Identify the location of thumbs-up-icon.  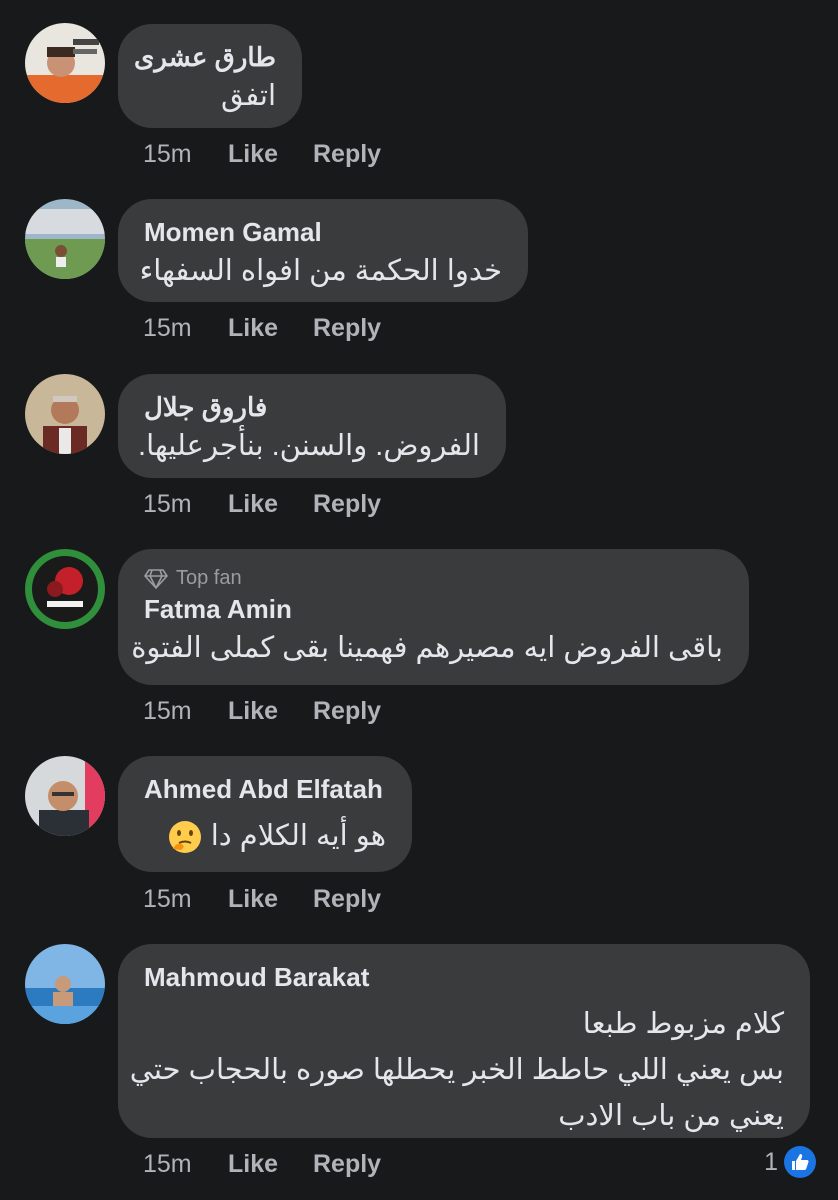
(800, 1162).